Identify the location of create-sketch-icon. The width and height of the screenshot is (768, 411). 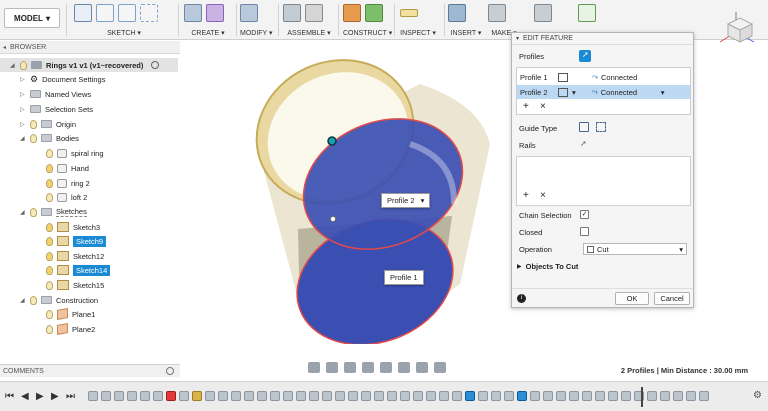
(83, 13).